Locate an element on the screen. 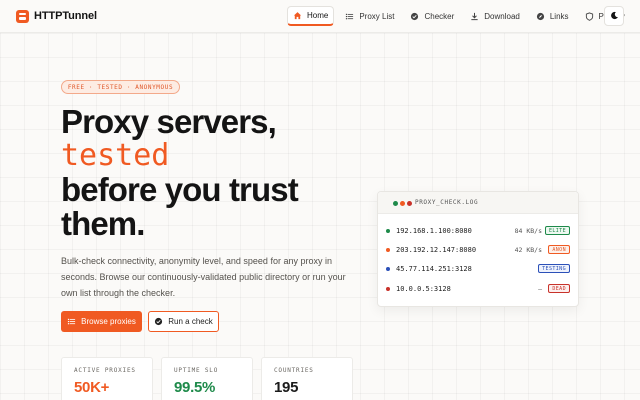  stat-label: ACTIVE PROXIES is located at coordinates (105, 370).